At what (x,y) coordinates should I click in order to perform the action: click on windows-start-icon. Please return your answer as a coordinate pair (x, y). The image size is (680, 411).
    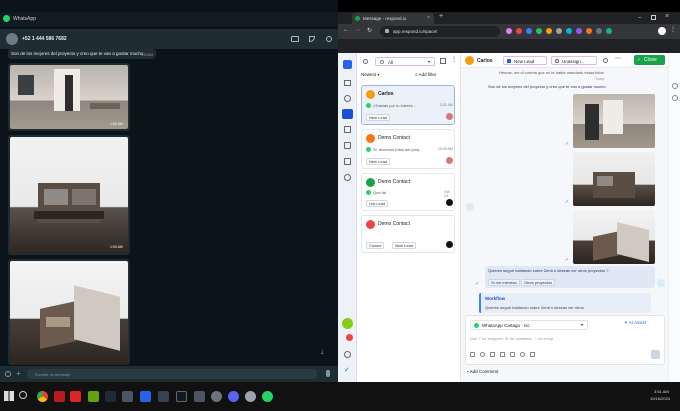
    Looking at the image, I should click on (9, 396).